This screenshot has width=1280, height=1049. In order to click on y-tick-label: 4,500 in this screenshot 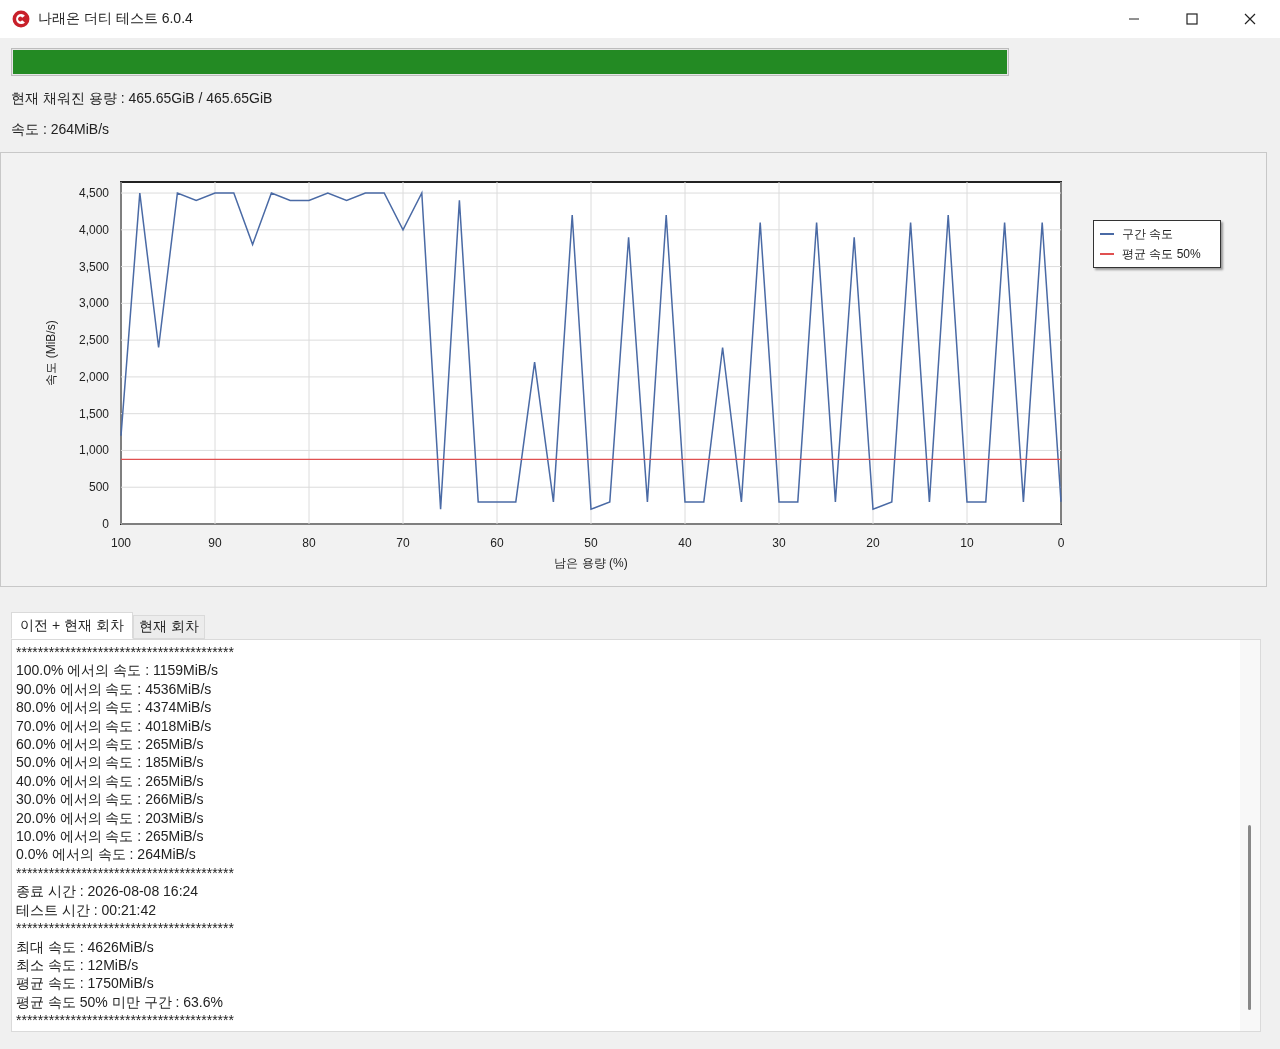, I will do `click(93, 193)`.